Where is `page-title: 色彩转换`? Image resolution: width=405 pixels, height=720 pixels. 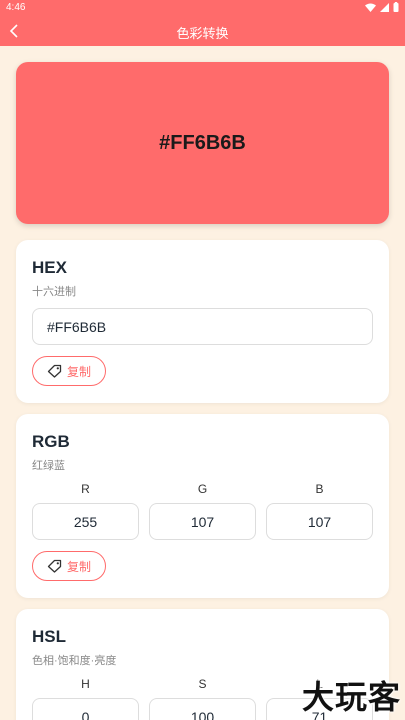
page-title: 色彩转换 is located at coordinates (202, 33).